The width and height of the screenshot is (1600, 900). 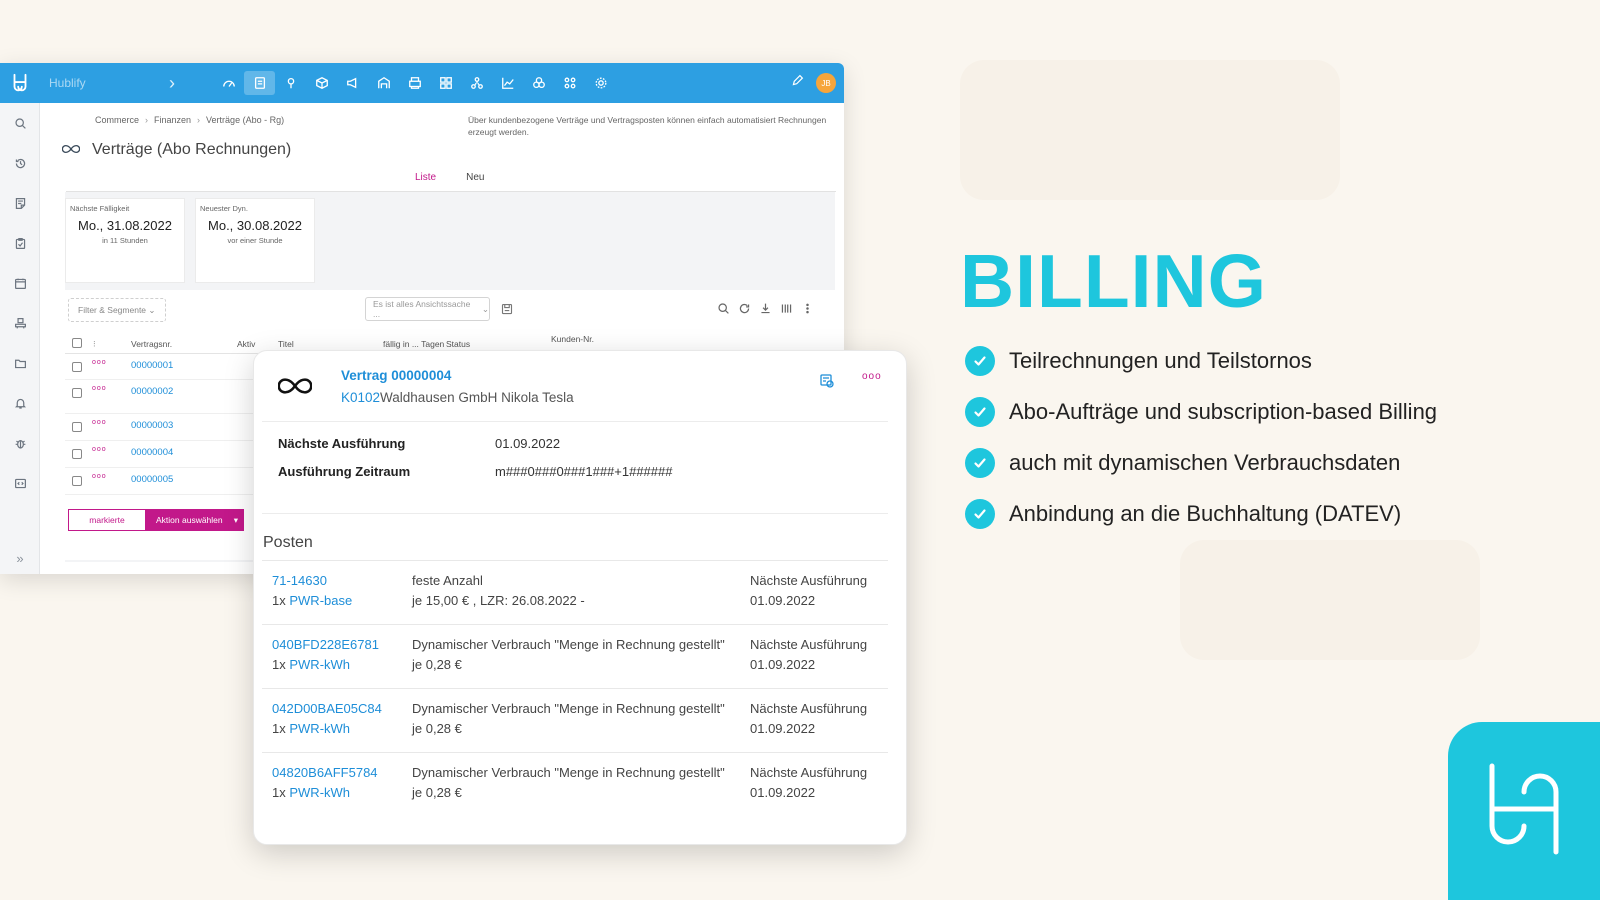 I want to click on posten-id-link: 040BFD228E6781, so click(x=325, y=644).